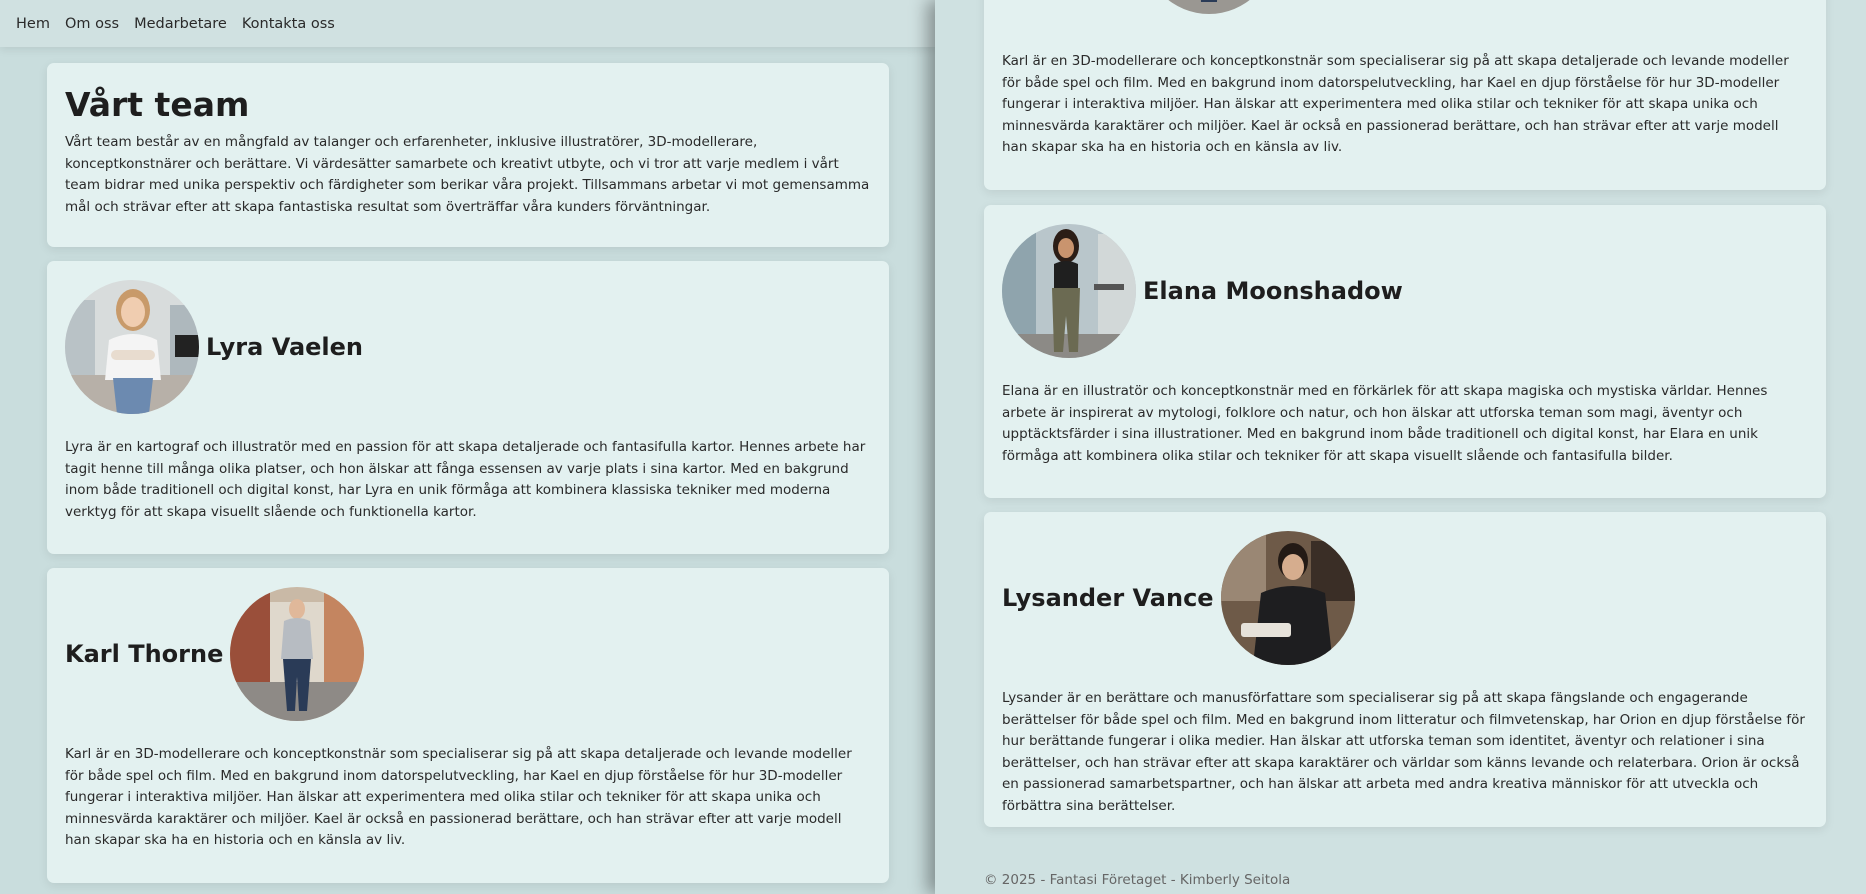 This screenshot has width=1866, height=894. I want to click on nav-link-home: Hem, so click(33, 24).